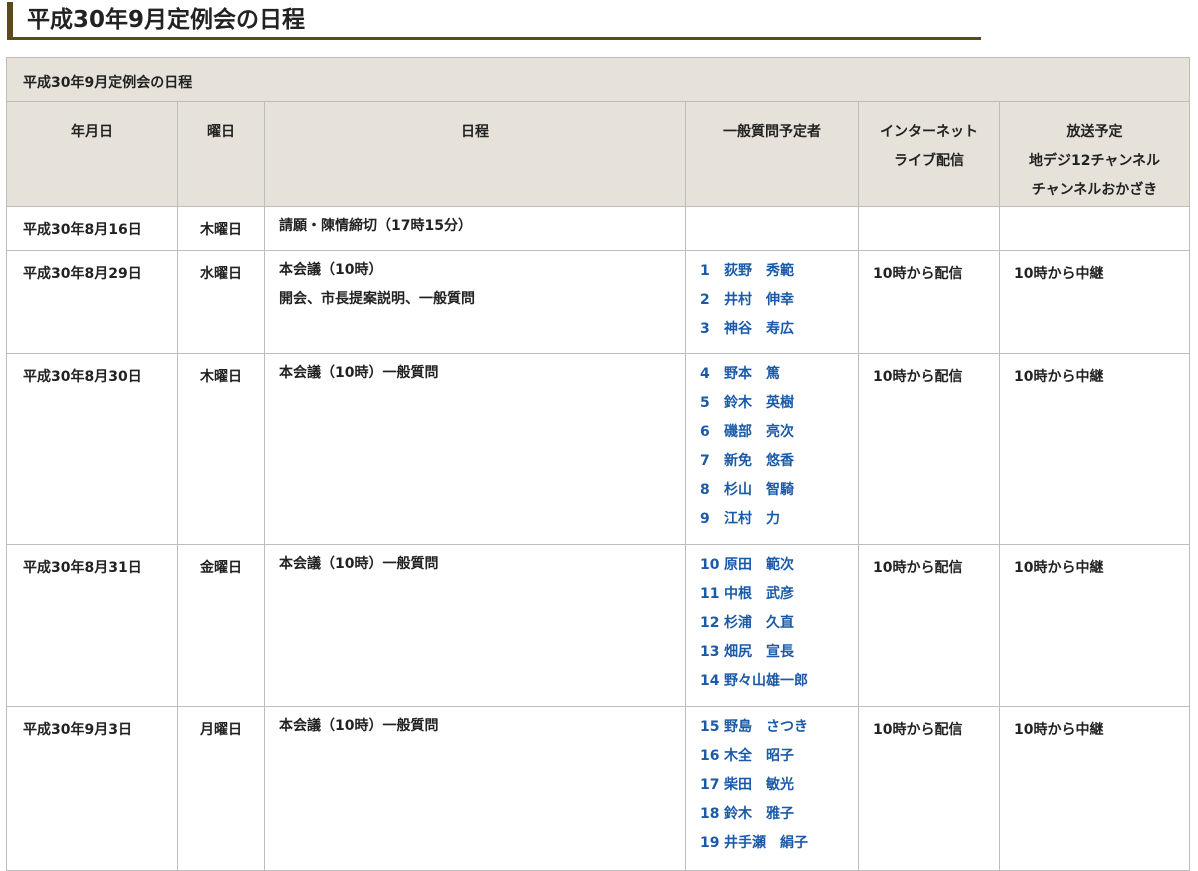 The height and width of the screenshot is (871, 1198). Describe the element at coordinates (779, 627) in the screenshot. I see `speaker-link: 12 杉浦 久直` at that location.